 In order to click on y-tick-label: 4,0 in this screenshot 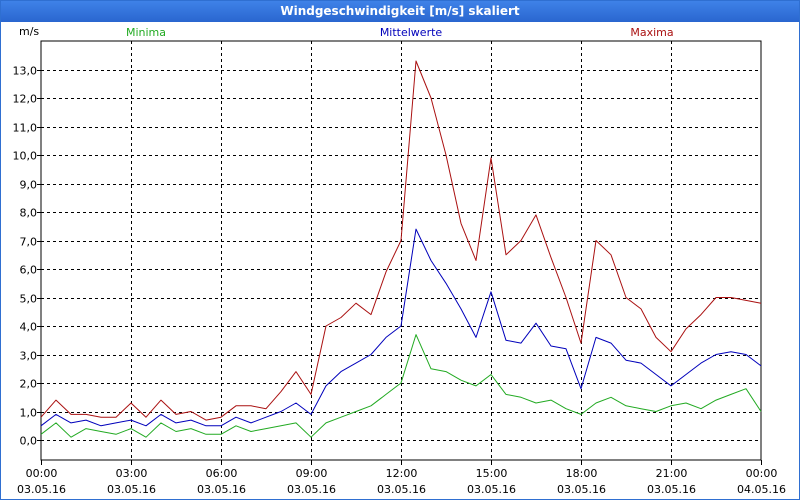, I will do `click(29, 327)`.